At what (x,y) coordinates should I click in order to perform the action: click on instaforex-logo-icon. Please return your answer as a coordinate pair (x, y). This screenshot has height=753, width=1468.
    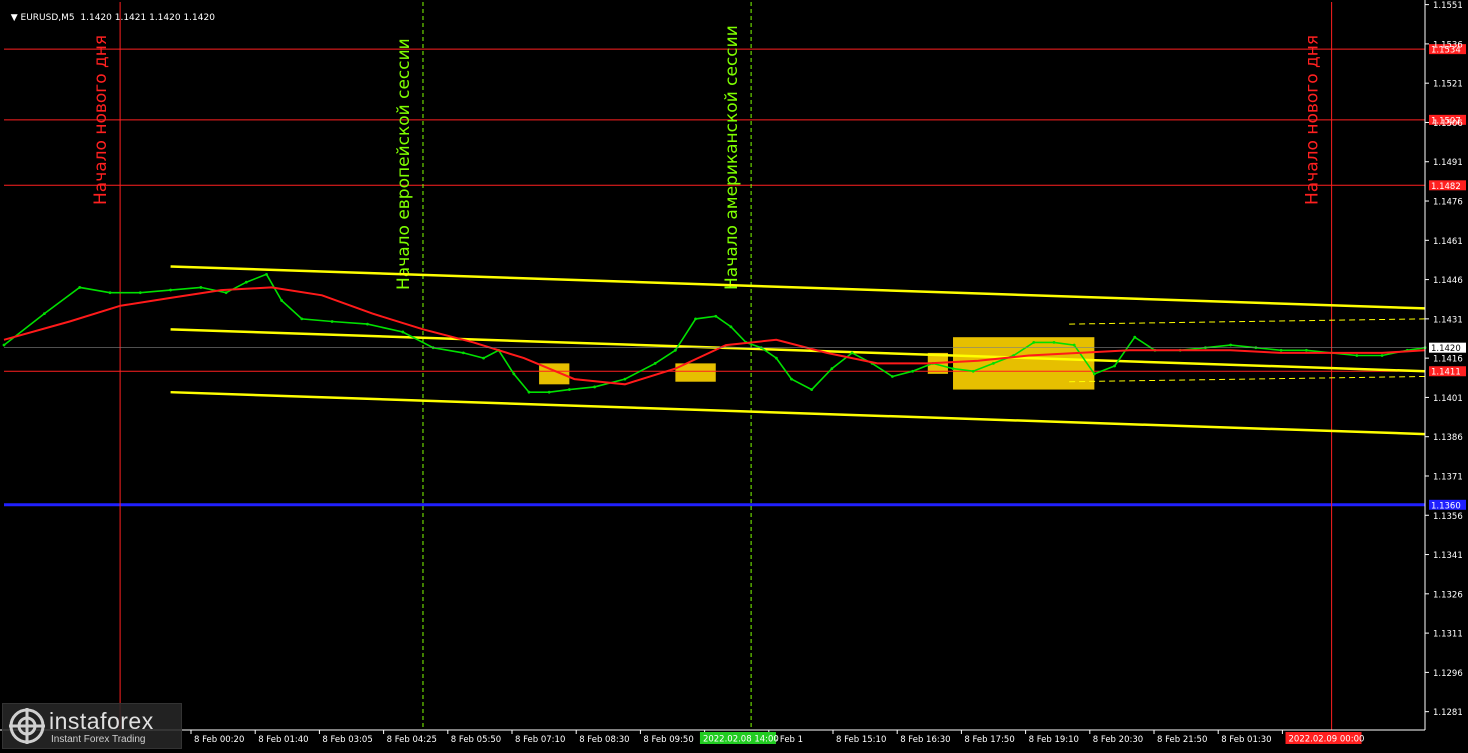
    Looking at the image, I should click on (27, 726).